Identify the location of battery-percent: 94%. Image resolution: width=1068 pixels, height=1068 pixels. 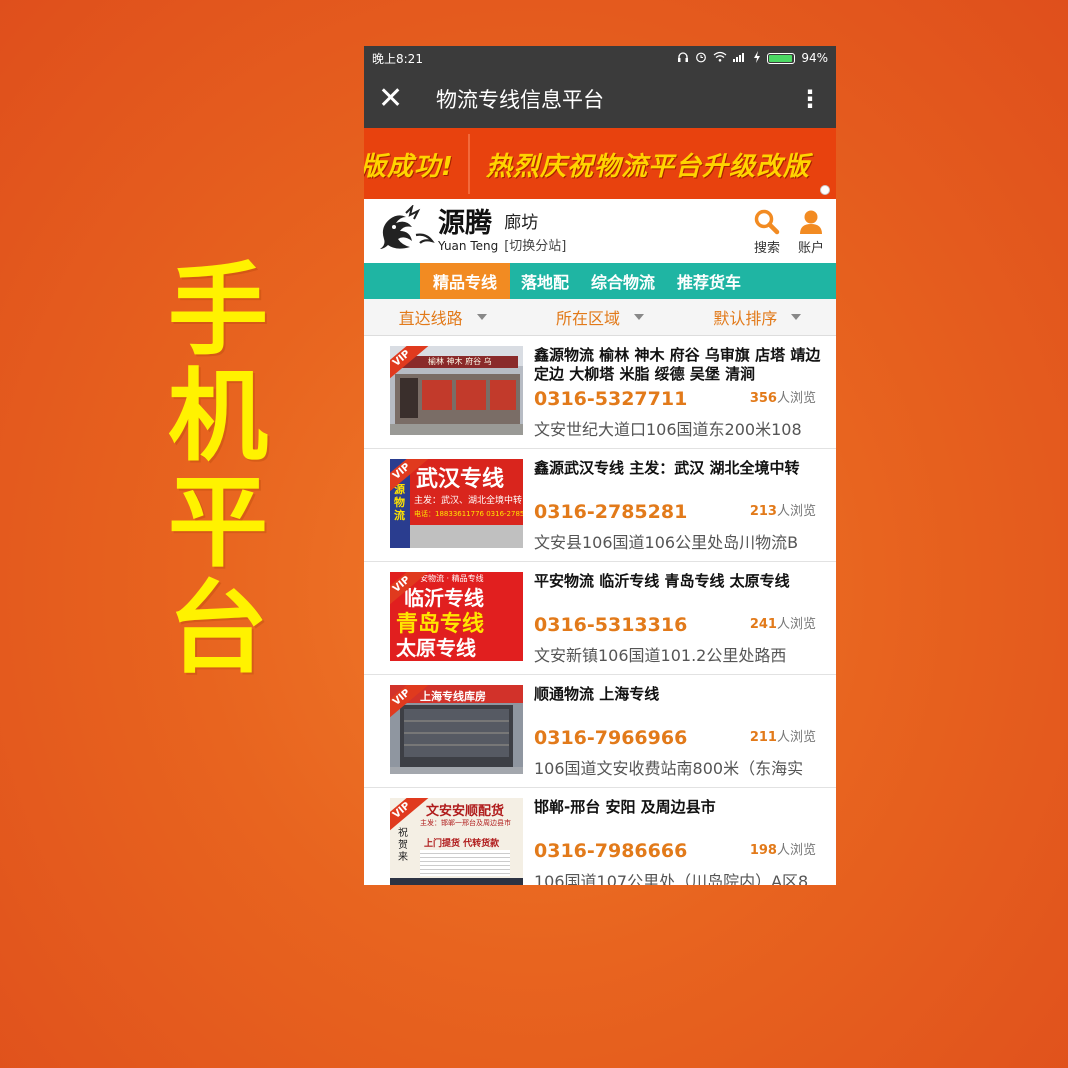
(814, 58).